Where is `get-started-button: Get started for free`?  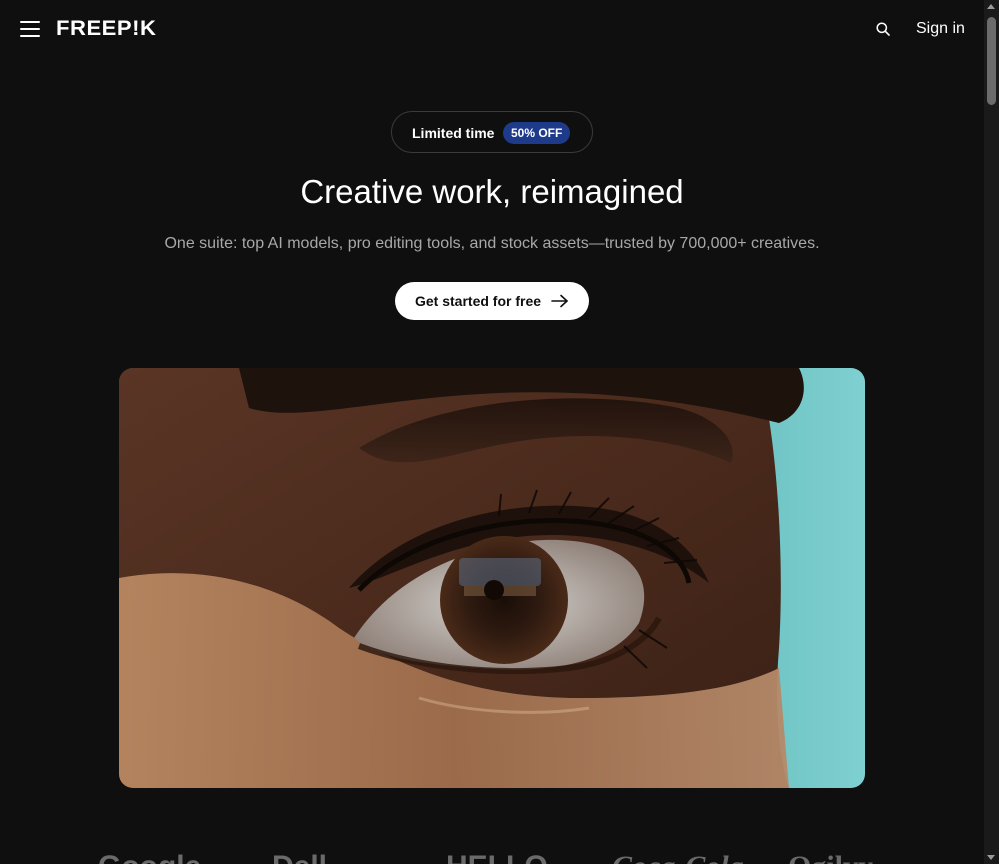 get-started-button: Get started for free is located at coordinates (492, 301).